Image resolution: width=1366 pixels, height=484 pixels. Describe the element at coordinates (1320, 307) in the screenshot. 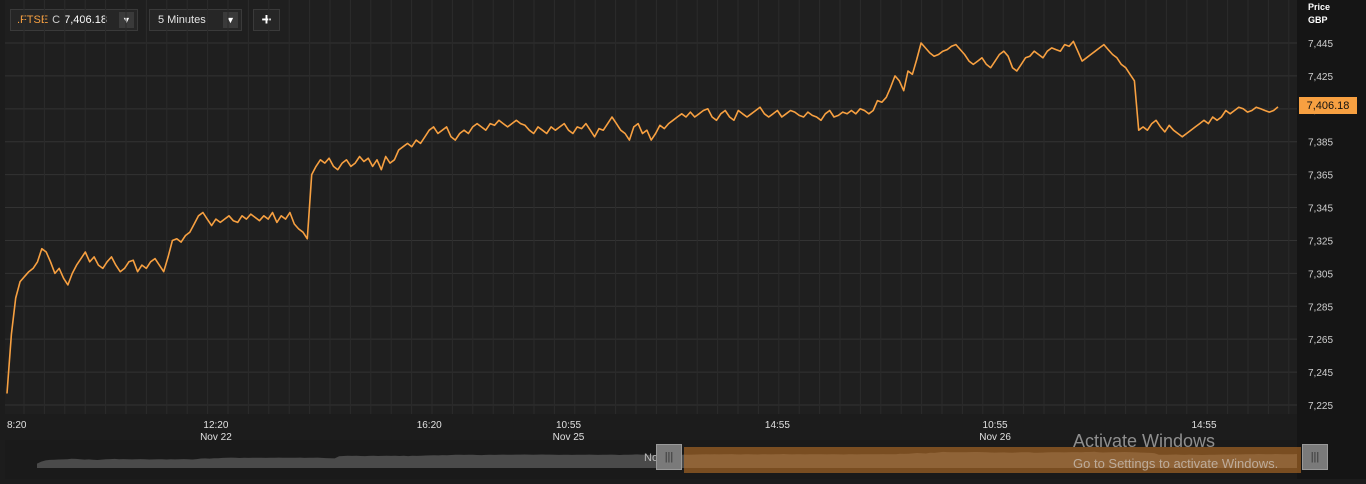

I see `y-tick-label: 7,285` at that location.